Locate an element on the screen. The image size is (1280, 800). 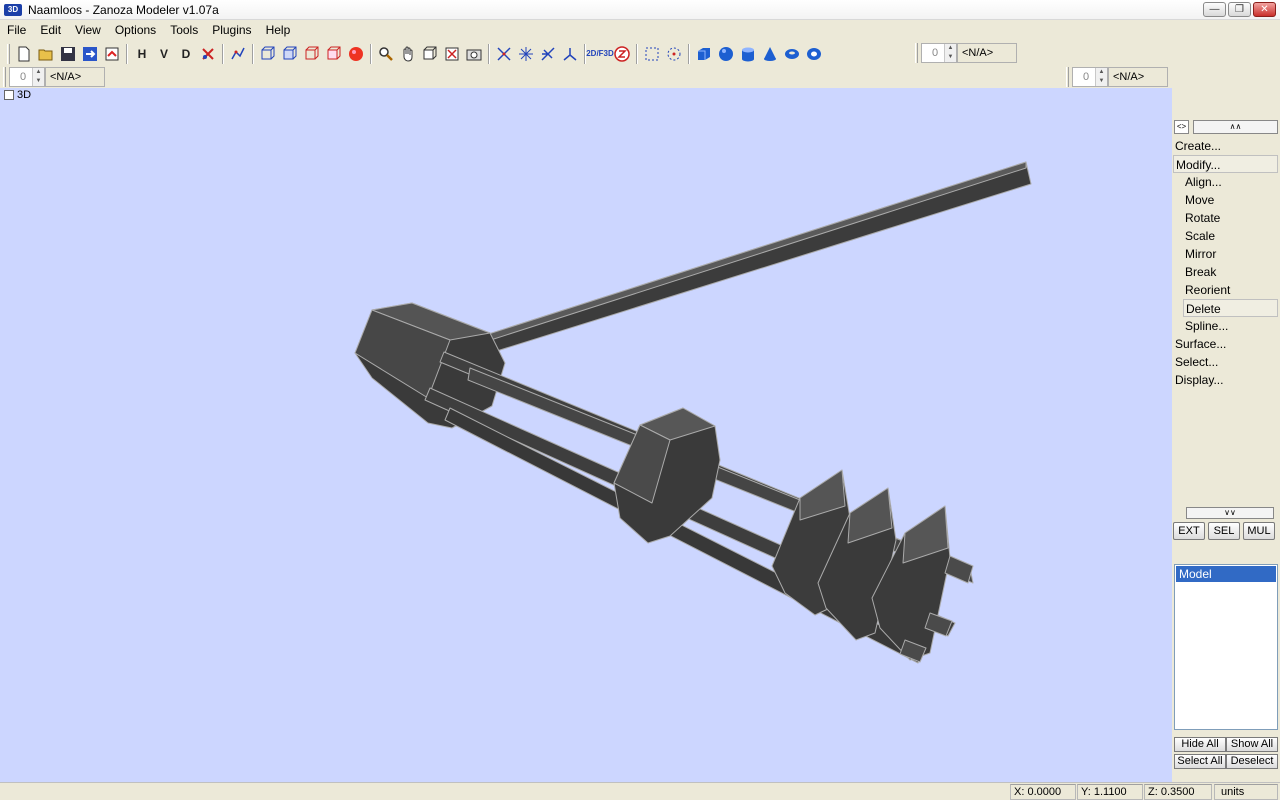
circle-select-button is located at coordinates (674, 54).